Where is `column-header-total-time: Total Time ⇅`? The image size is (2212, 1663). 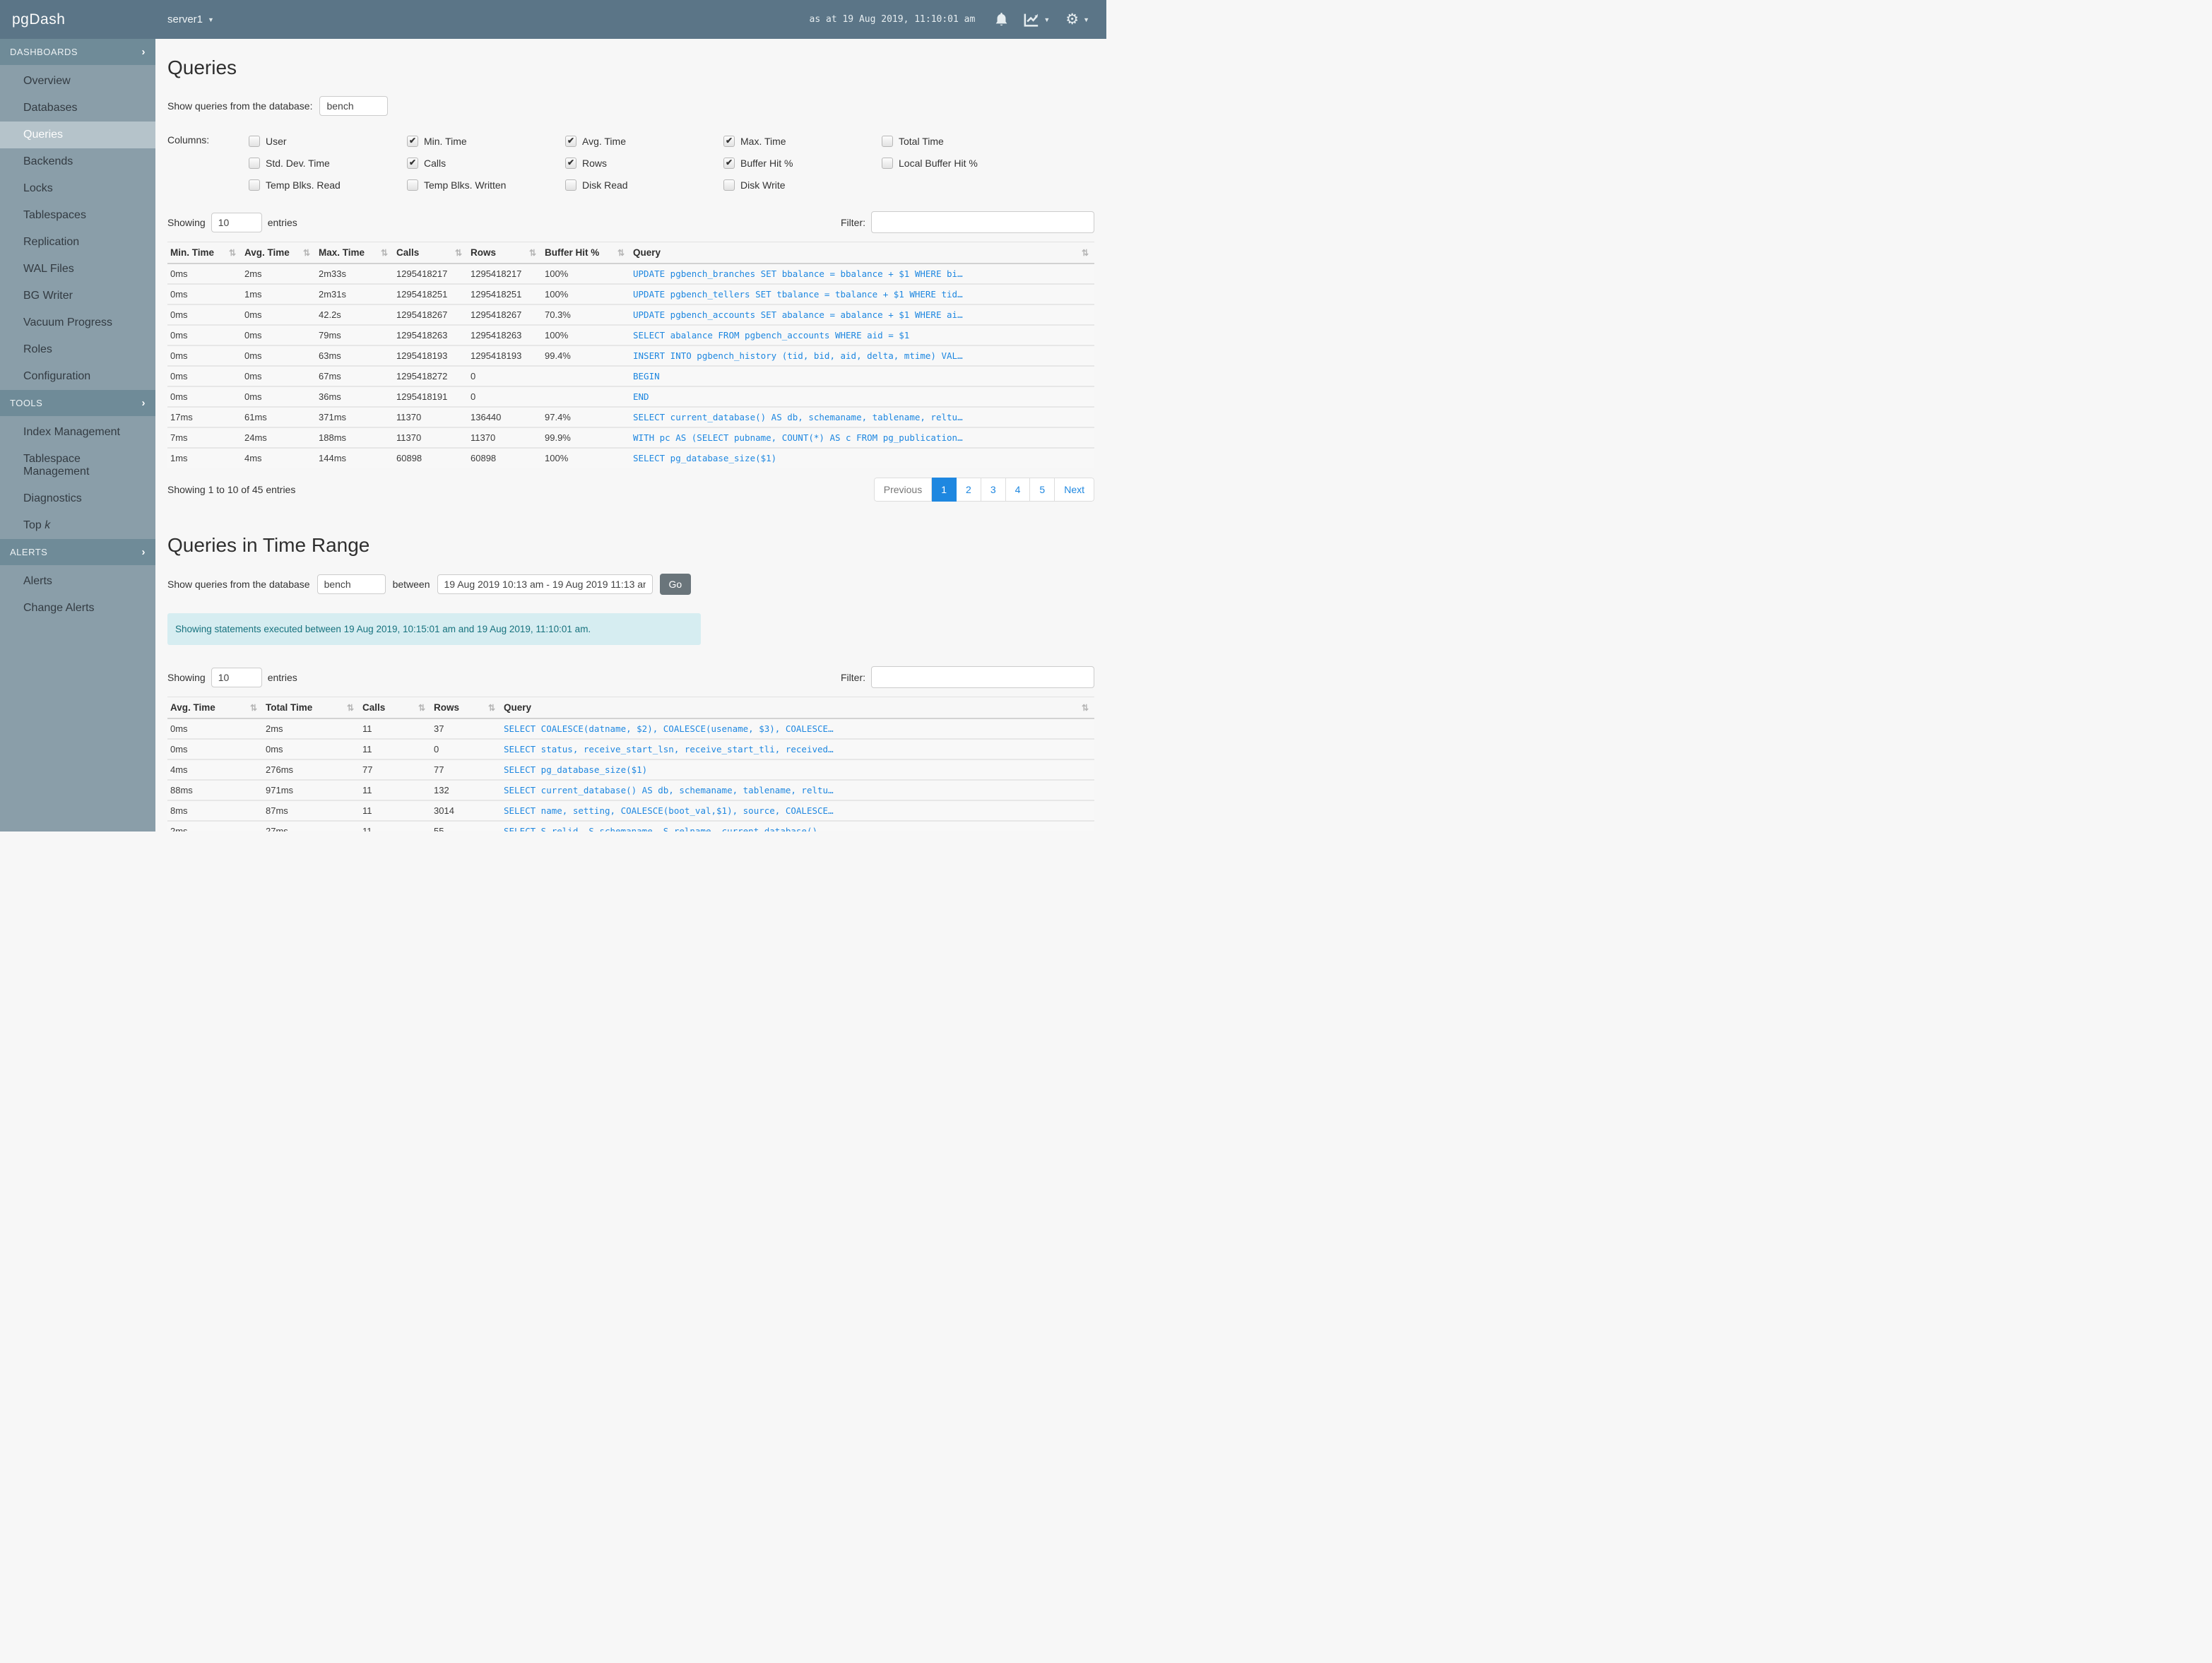
column-header-total-time: Total Time ⇅ is located at coordinates (311, 708).